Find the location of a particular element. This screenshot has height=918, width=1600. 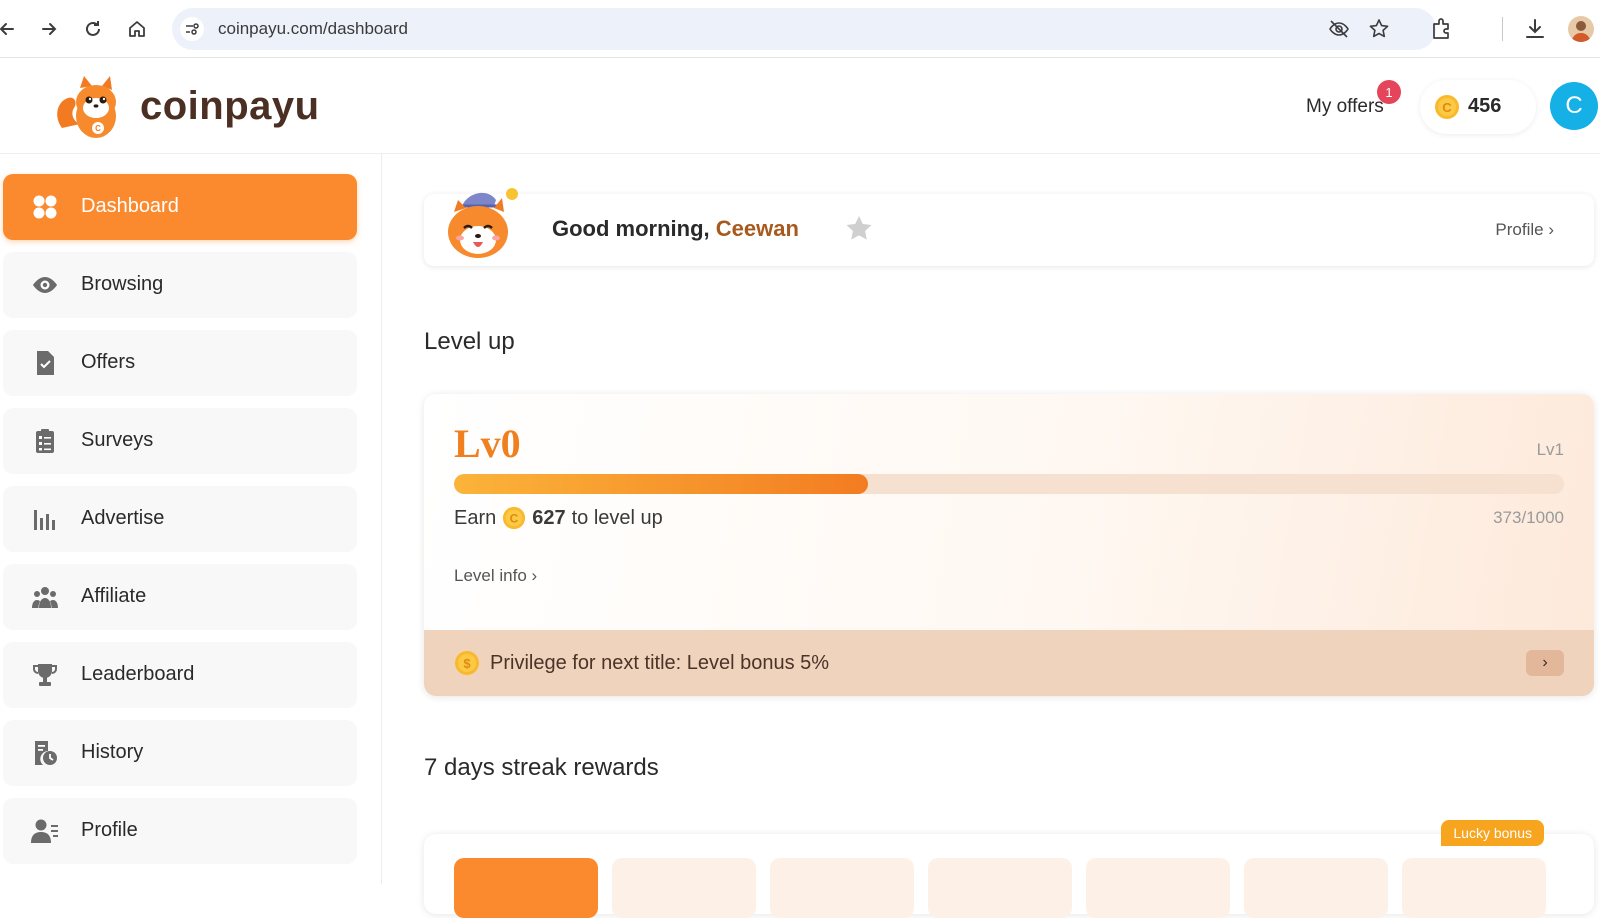

streak-title: 7 days streak rewards is located at coordinates (541, 767).